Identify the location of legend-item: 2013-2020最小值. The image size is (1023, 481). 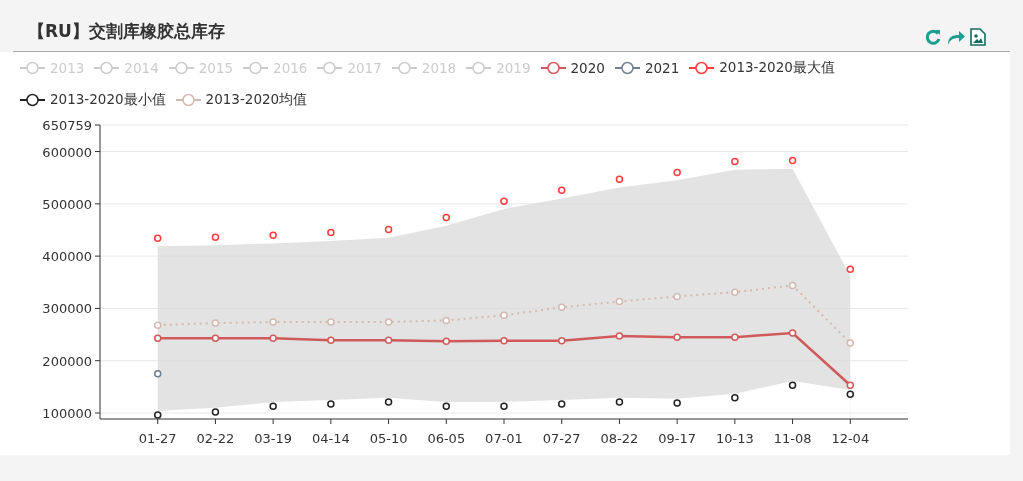
(93, 100).